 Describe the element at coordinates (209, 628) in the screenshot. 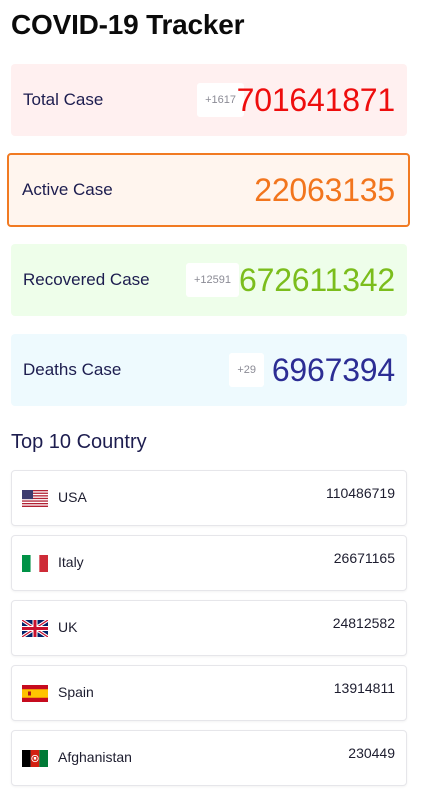

I see `country-row-uk: UK 24812582` at that location.